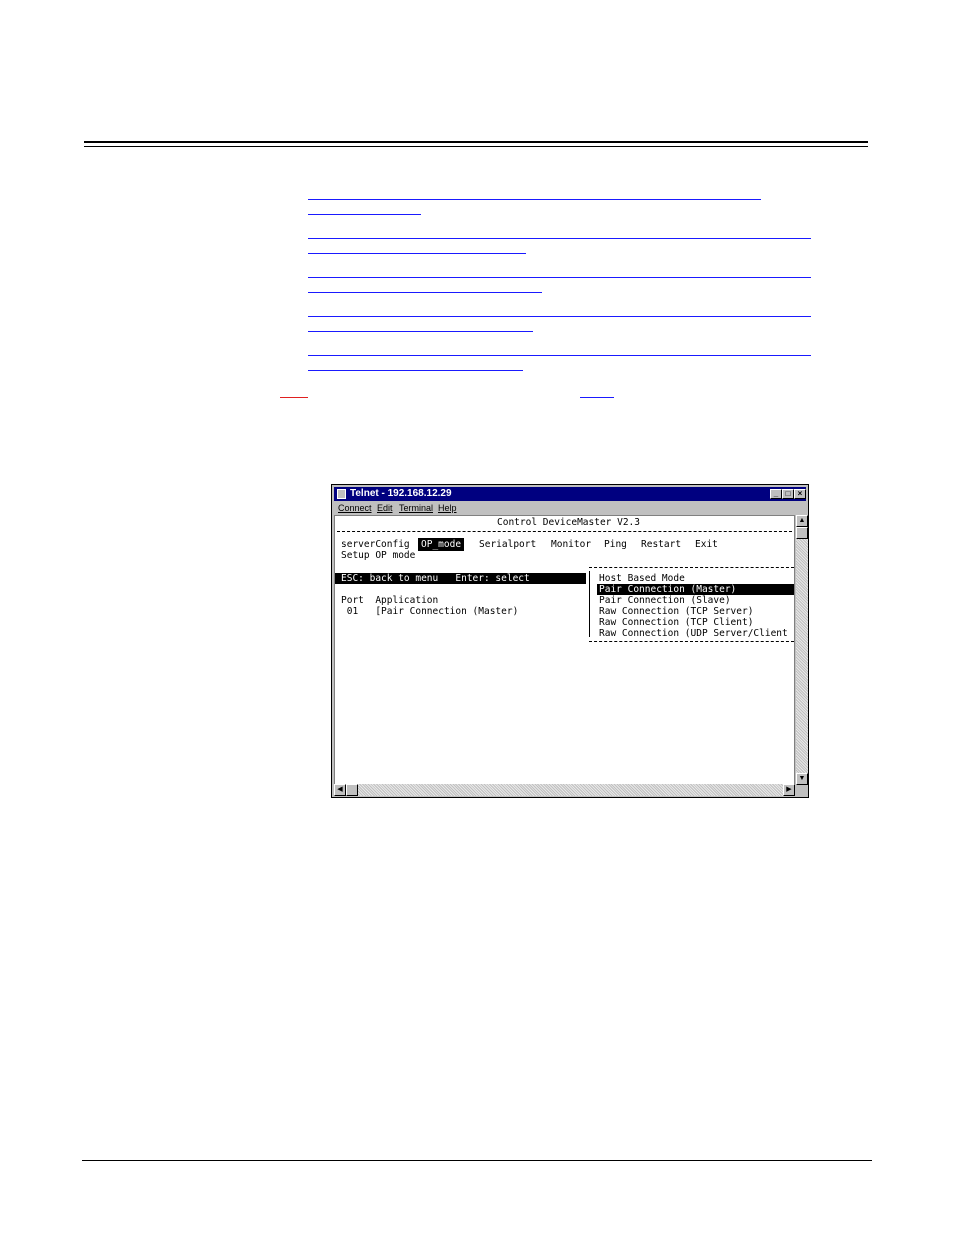 The image size is (954, 1235). What do you see at coordinates (401, 493) in the screenshot?
I see `window-title: Telnet - 192.168.12.29` at bounding box center [401, 493].